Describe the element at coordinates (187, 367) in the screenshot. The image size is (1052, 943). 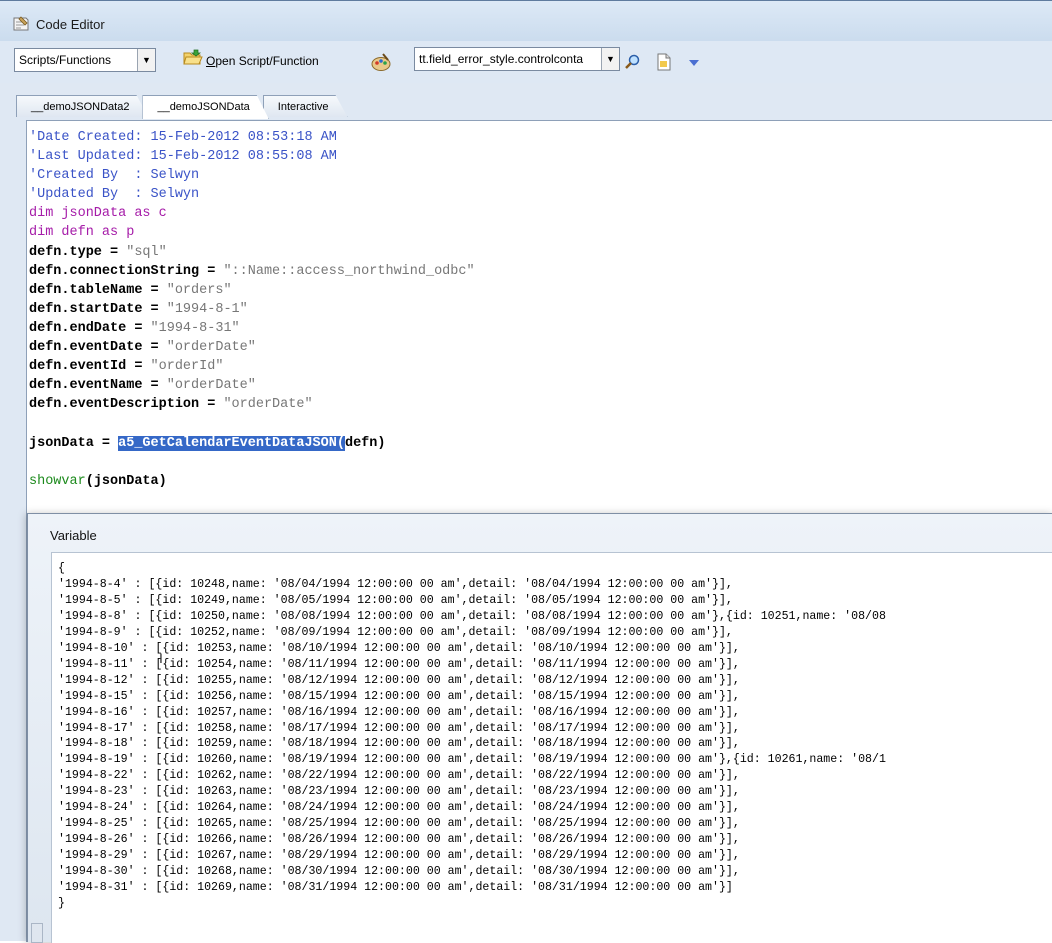
I see `code-string: "orderId"` at that location.